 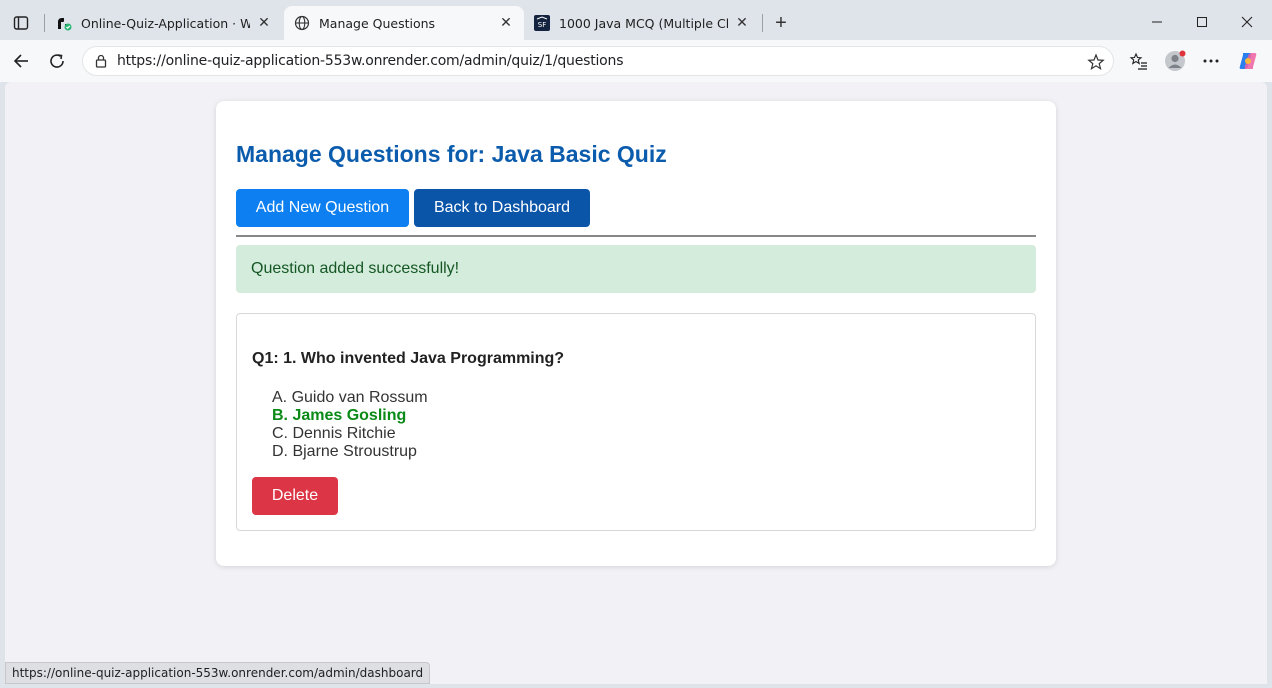 I want to click on sanfoundry-icon: SF, so click(x=542, y=23).